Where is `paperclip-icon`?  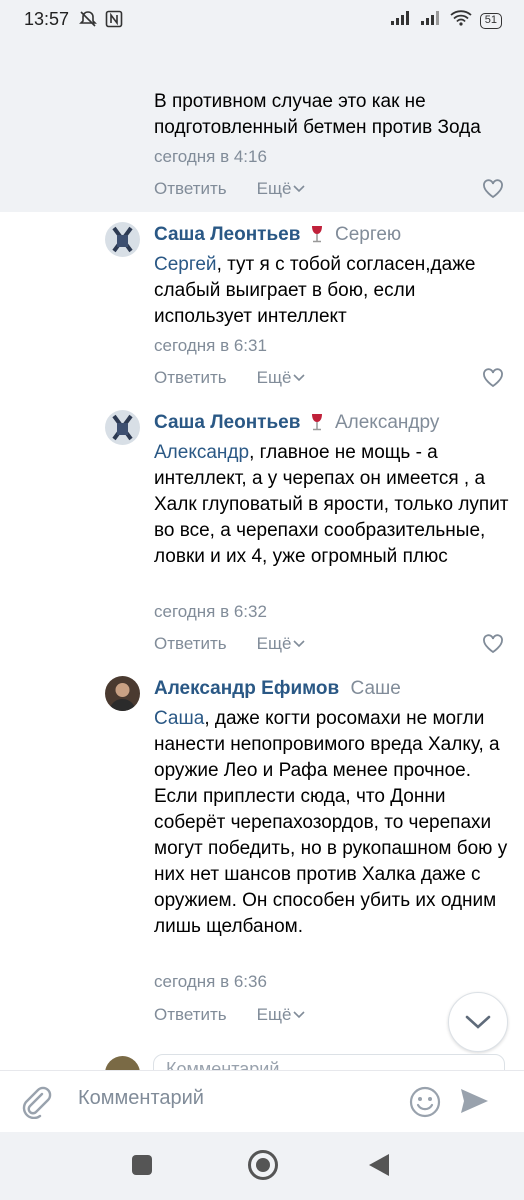
paperclip-icon is located at coordinates (36, 1104).